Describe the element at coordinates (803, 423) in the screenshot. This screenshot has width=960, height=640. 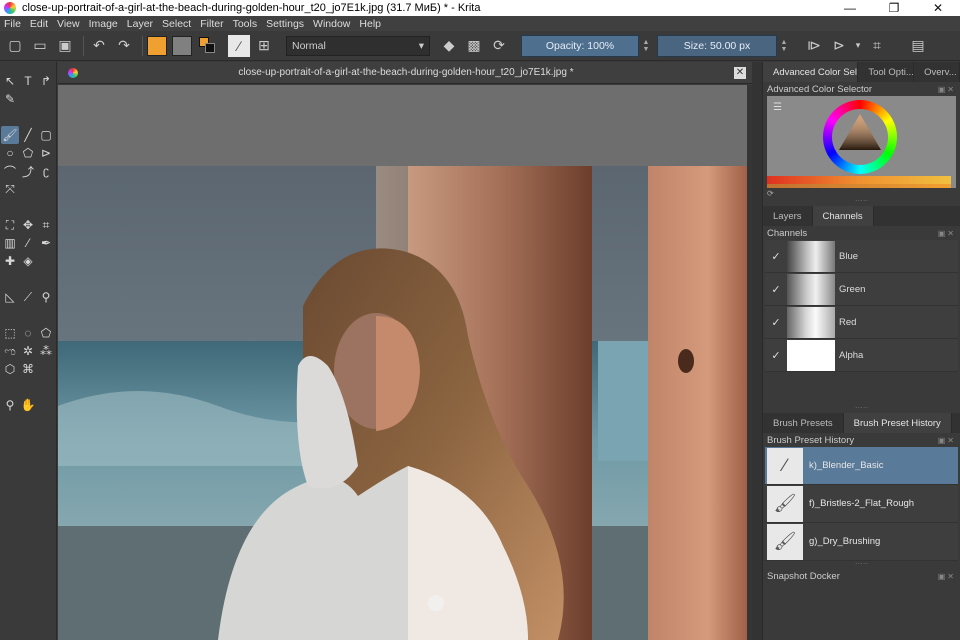
I see `tab-brush-presets: Brush Presets` at that location.